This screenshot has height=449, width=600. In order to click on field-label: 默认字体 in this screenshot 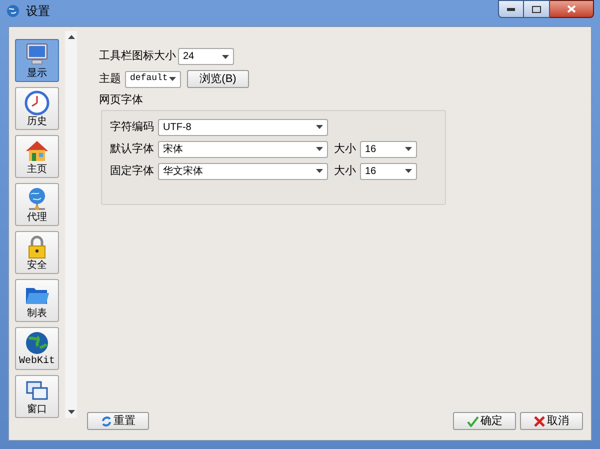, I will do `click(132, 149)`.